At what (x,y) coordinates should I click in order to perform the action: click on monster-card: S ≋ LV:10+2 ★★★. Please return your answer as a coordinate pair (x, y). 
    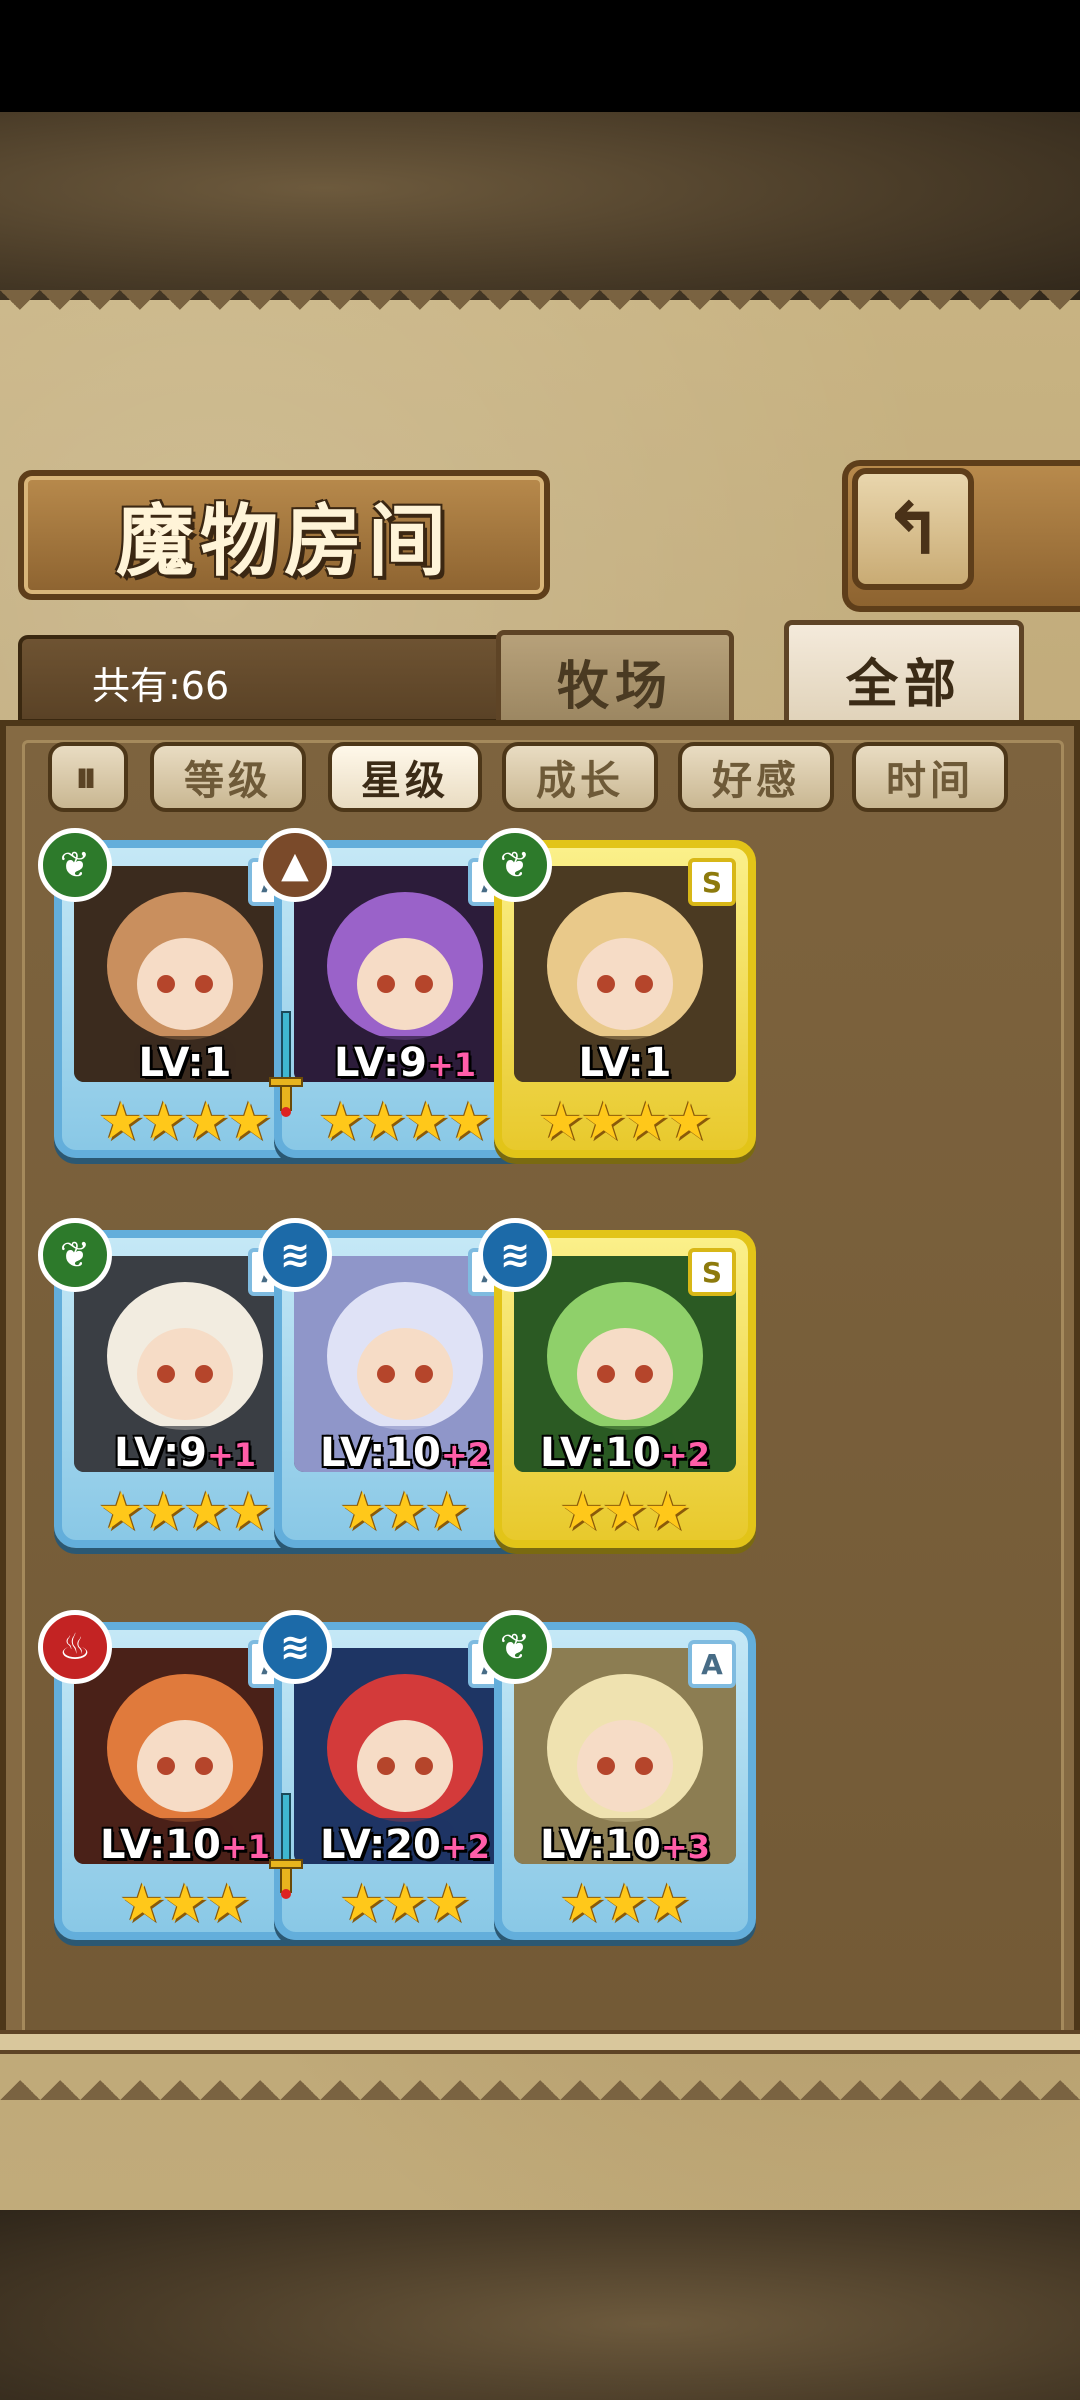
    Looking at the image, I should click on (623, 1383).